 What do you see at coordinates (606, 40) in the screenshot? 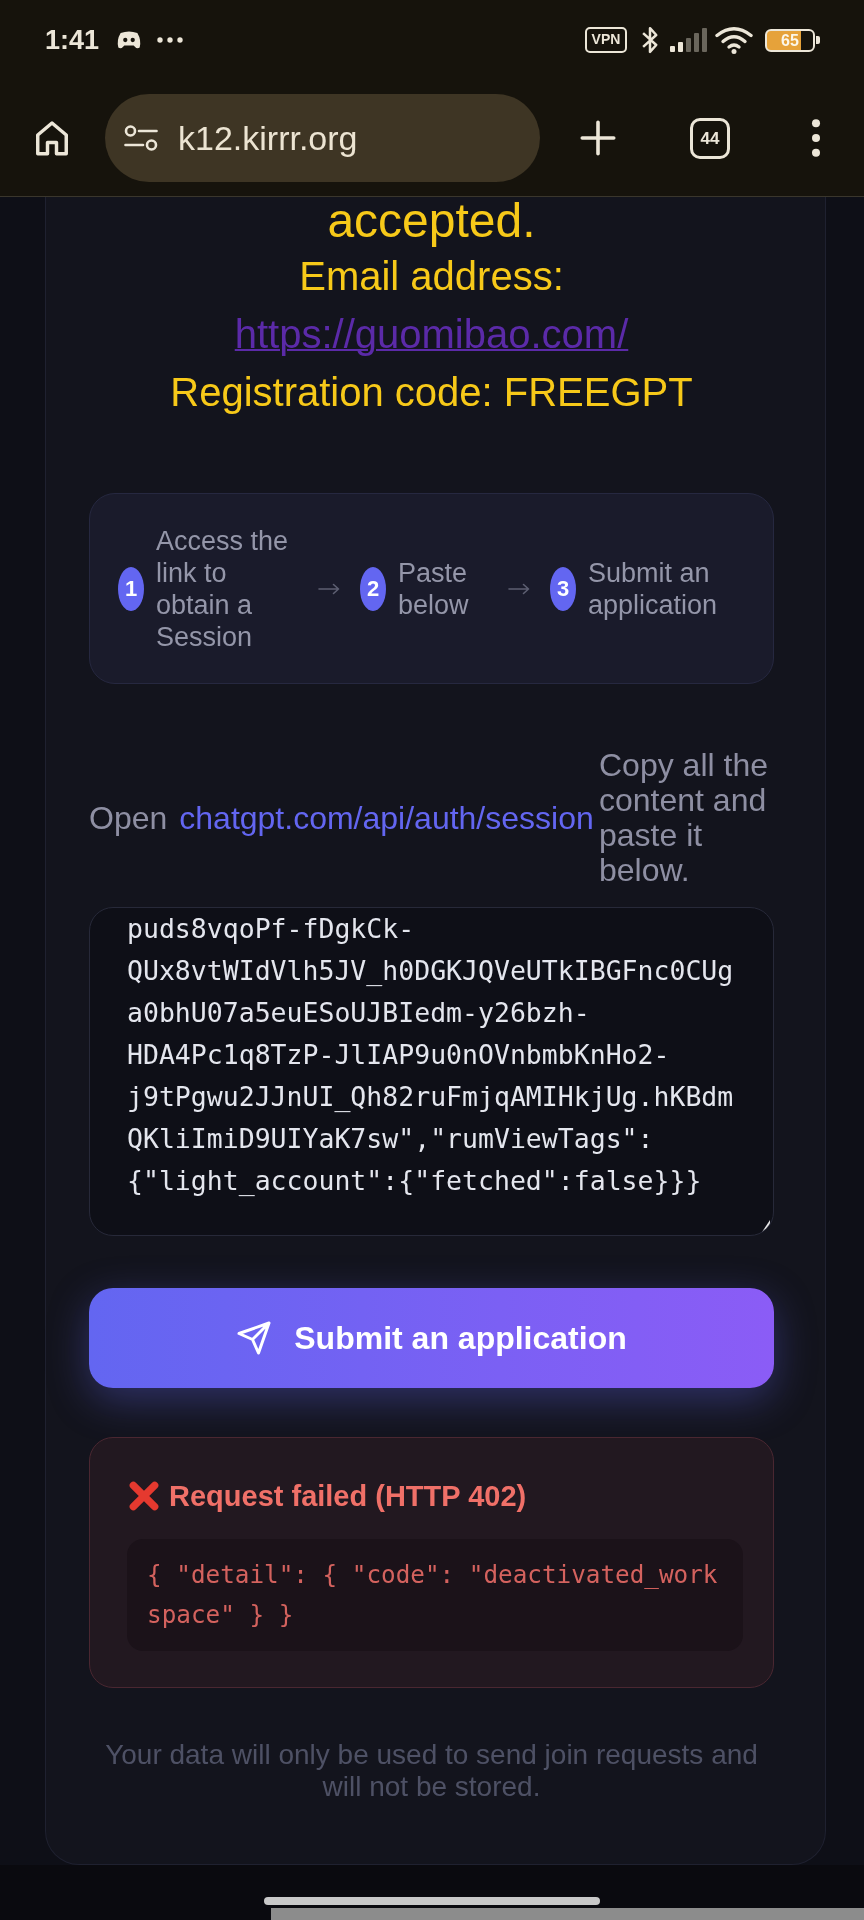
I see `vpn-badge: VPN` at bounding box center [606, 40].